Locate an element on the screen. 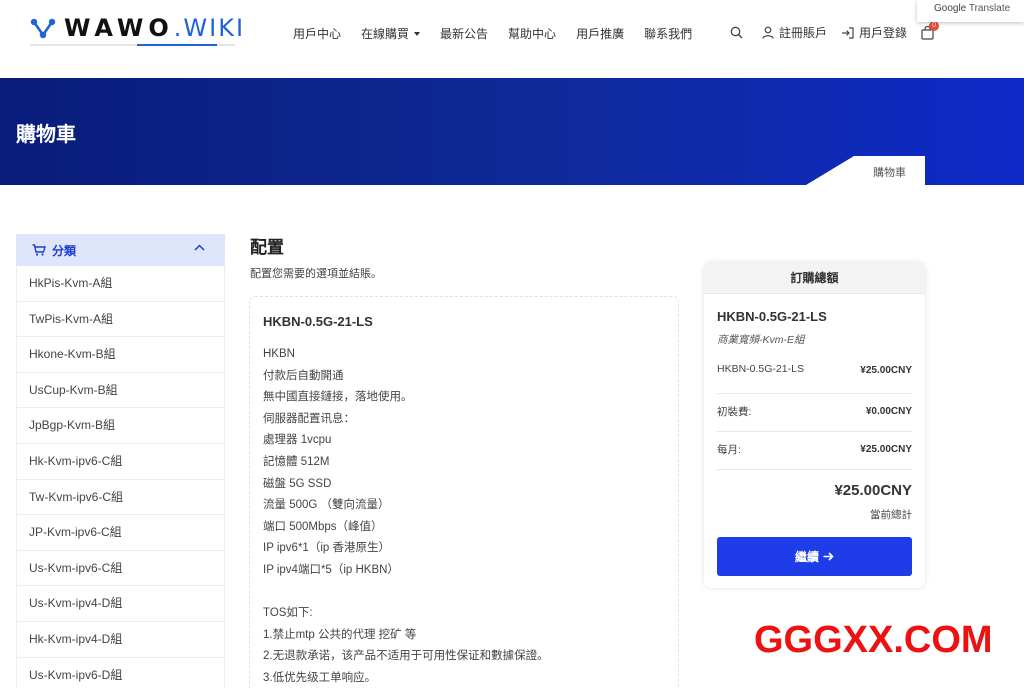 The height and width of the screenshot is (688, 1024). arrow-right-icon is located at coordinates (828, 556).